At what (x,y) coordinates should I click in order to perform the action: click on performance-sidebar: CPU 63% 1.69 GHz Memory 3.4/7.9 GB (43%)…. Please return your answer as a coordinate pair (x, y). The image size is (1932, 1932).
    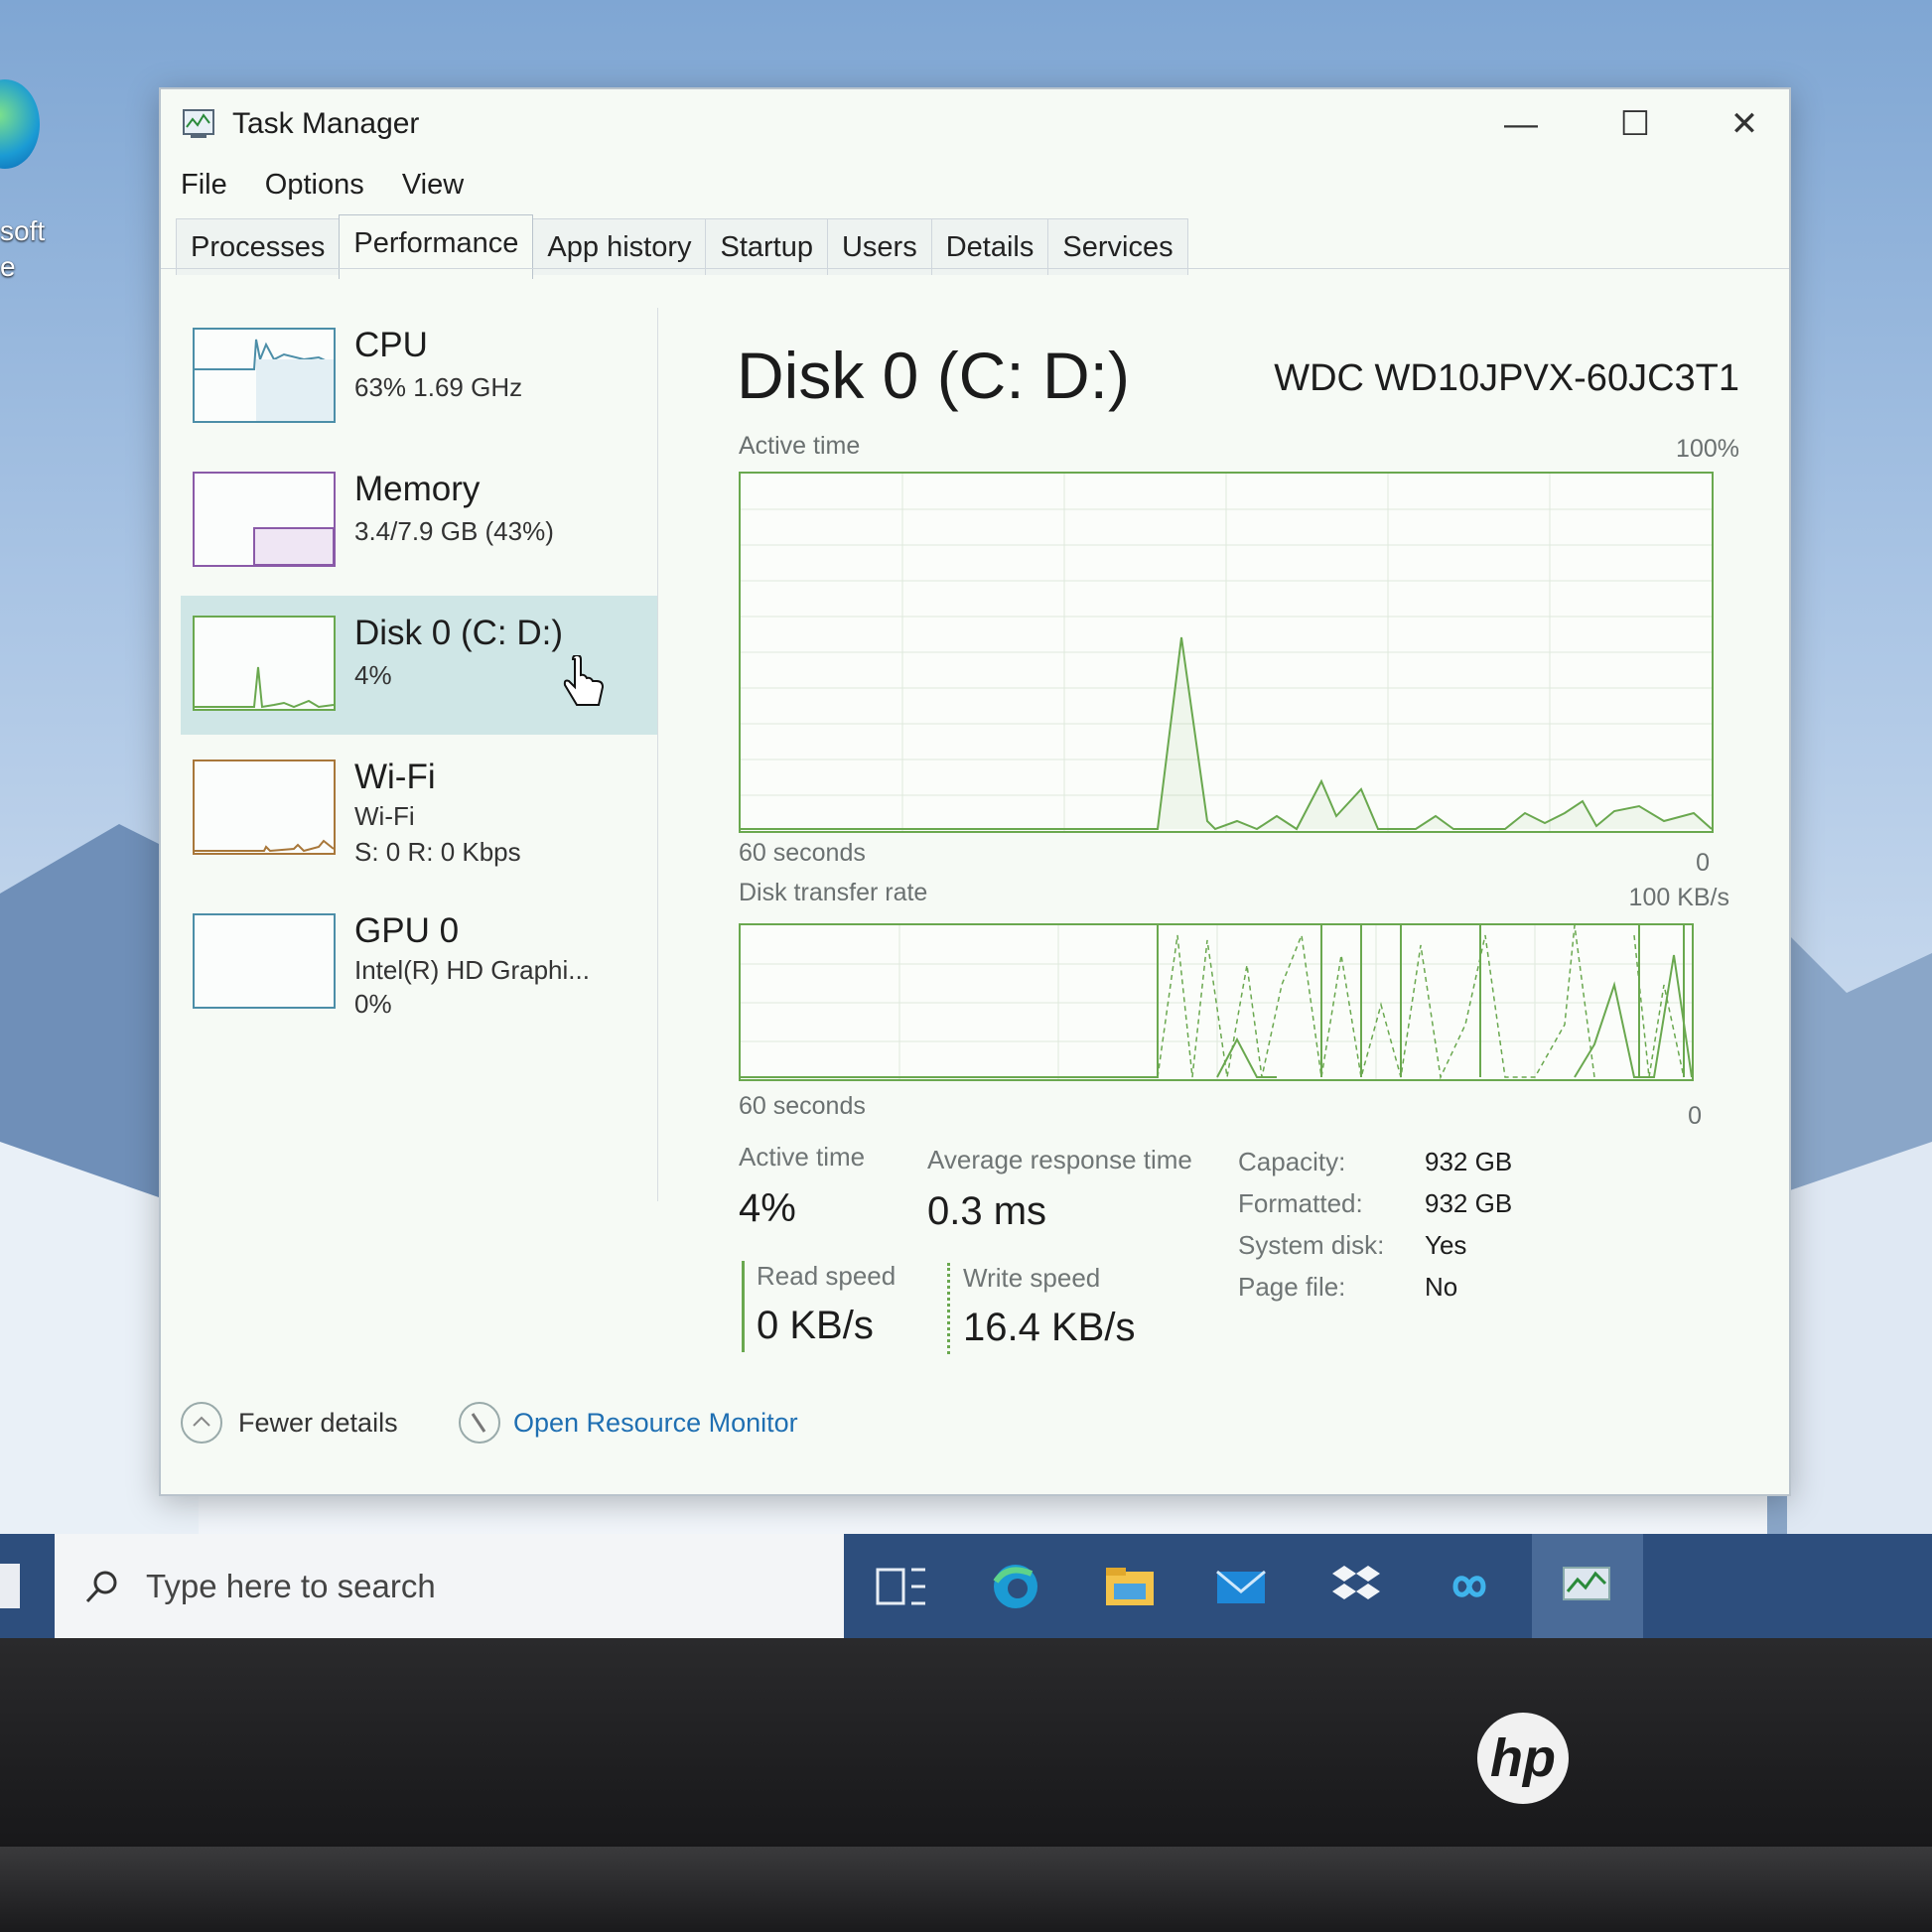
    Looking at the image, I should click on (420, 755).